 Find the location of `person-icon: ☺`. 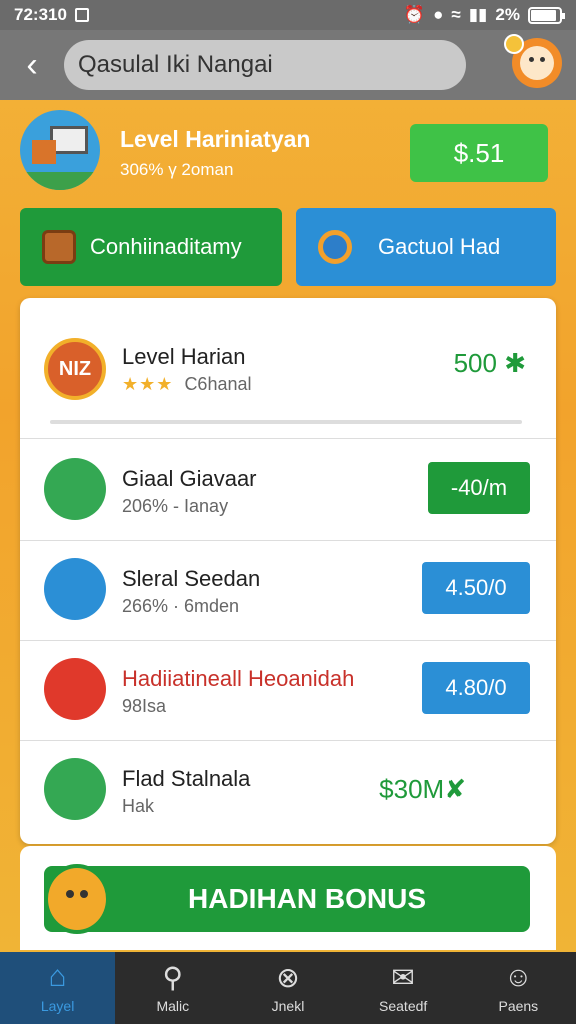

person-icon: ☺ is located at coordinates (518, 976).